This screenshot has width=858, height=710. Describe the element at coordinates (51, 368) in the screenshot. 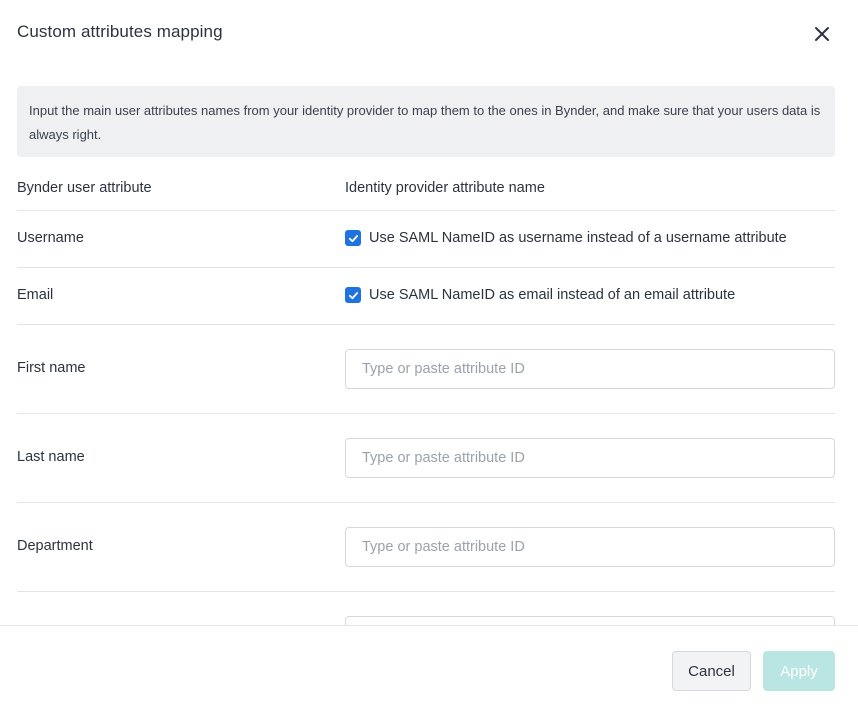

I see `attribute-label: First name` at that location.